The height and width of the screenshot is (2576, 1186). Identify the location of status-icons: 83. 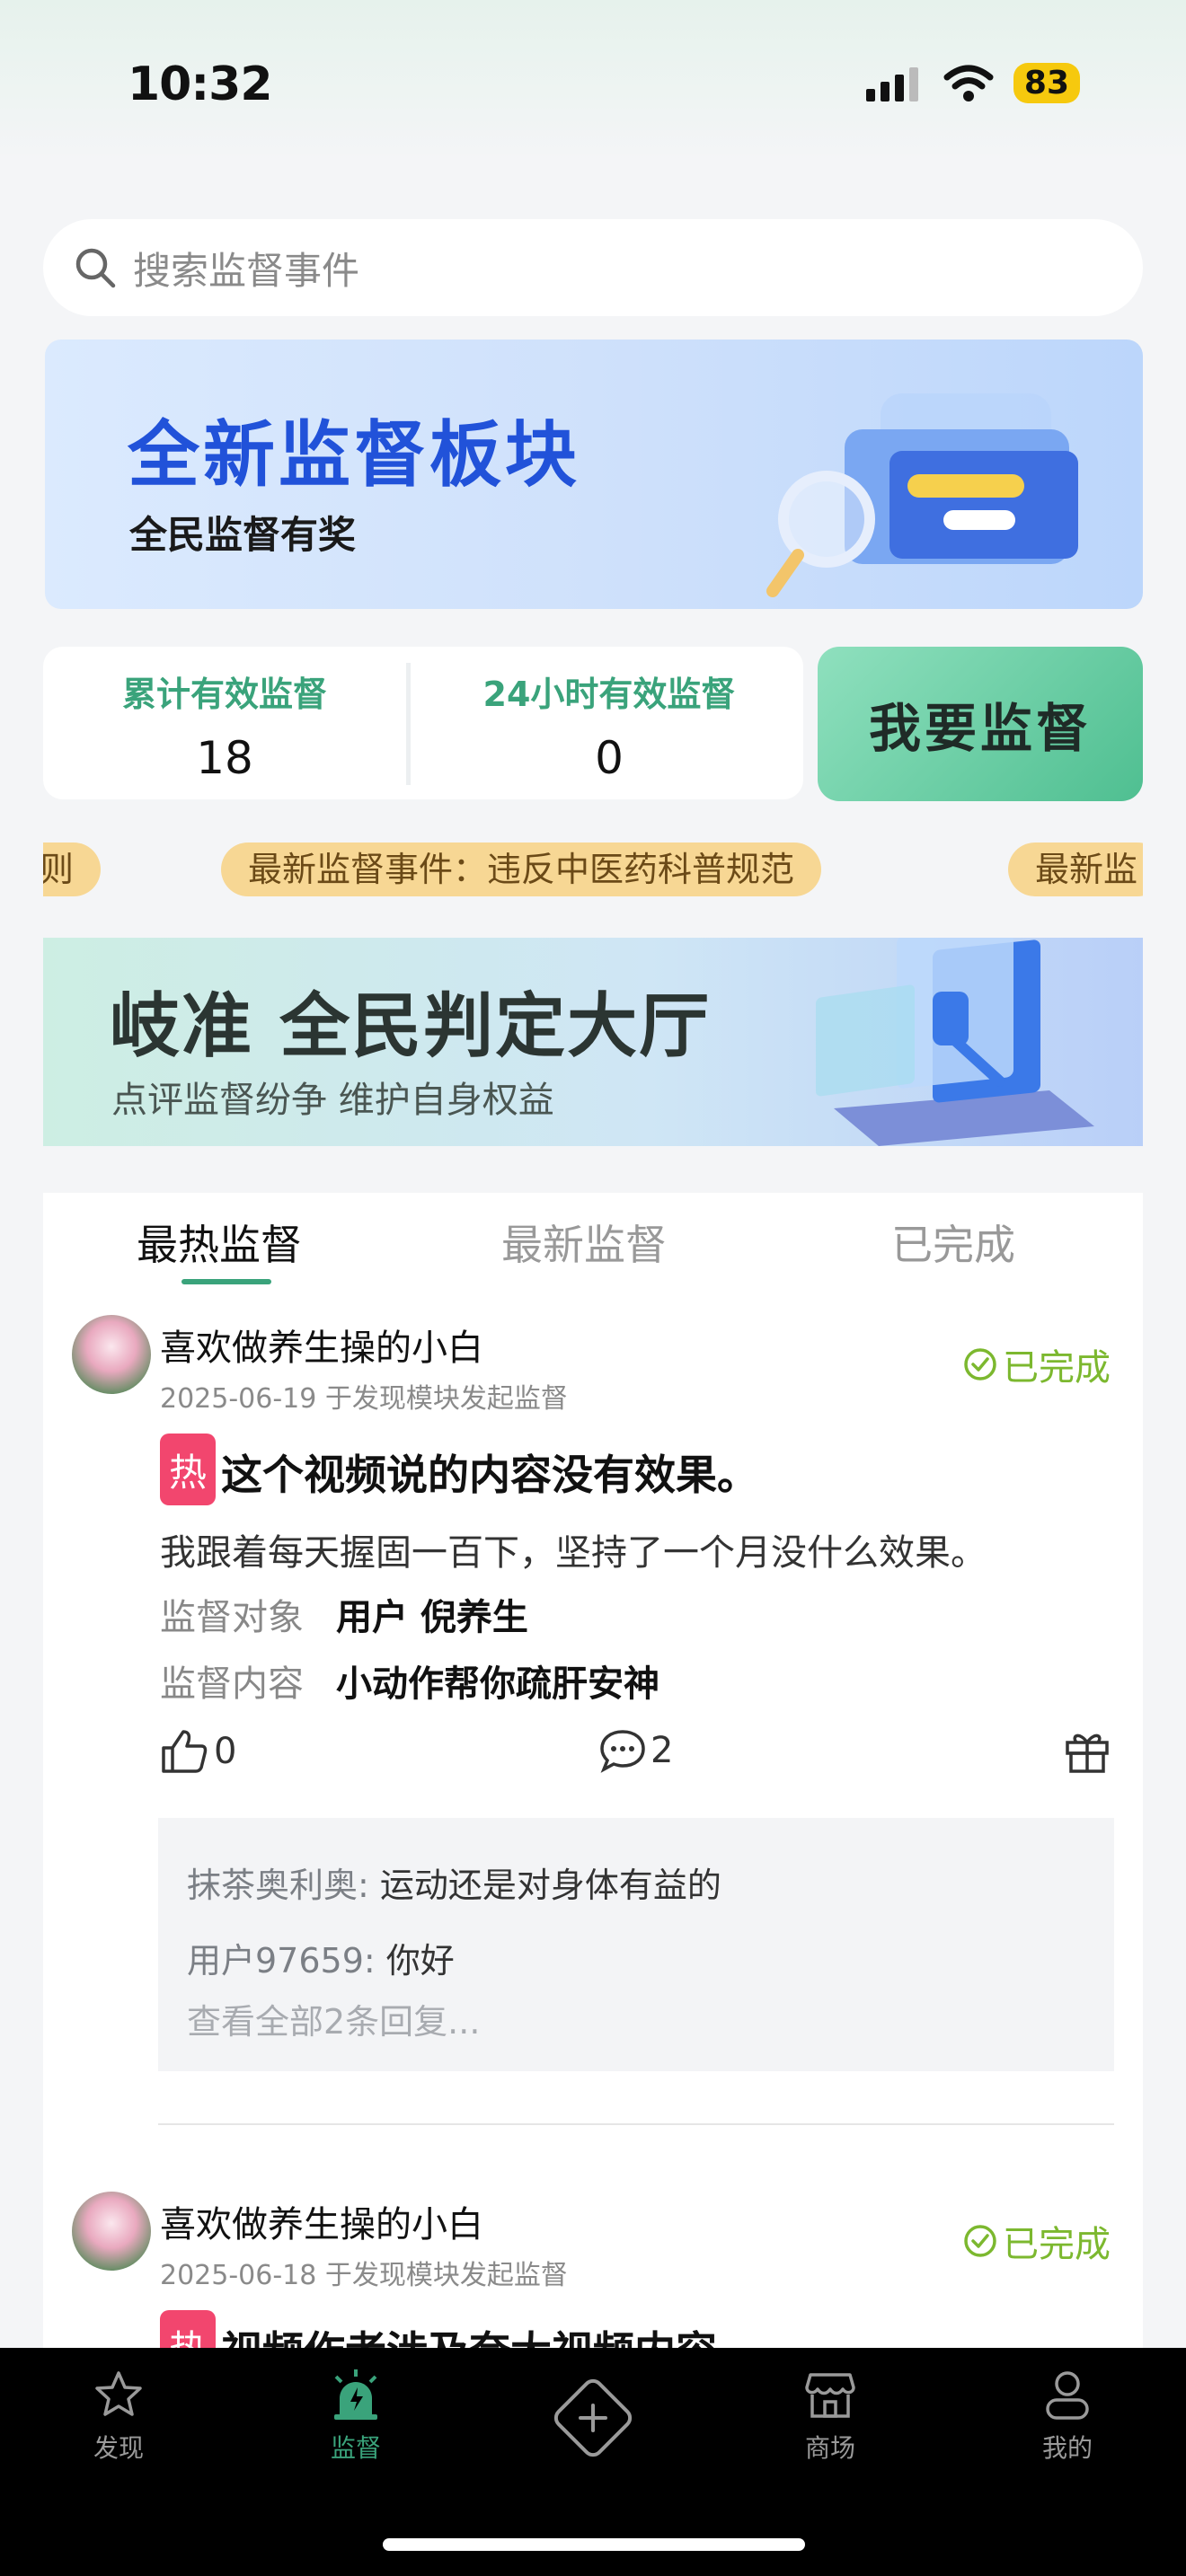
(972, 83).